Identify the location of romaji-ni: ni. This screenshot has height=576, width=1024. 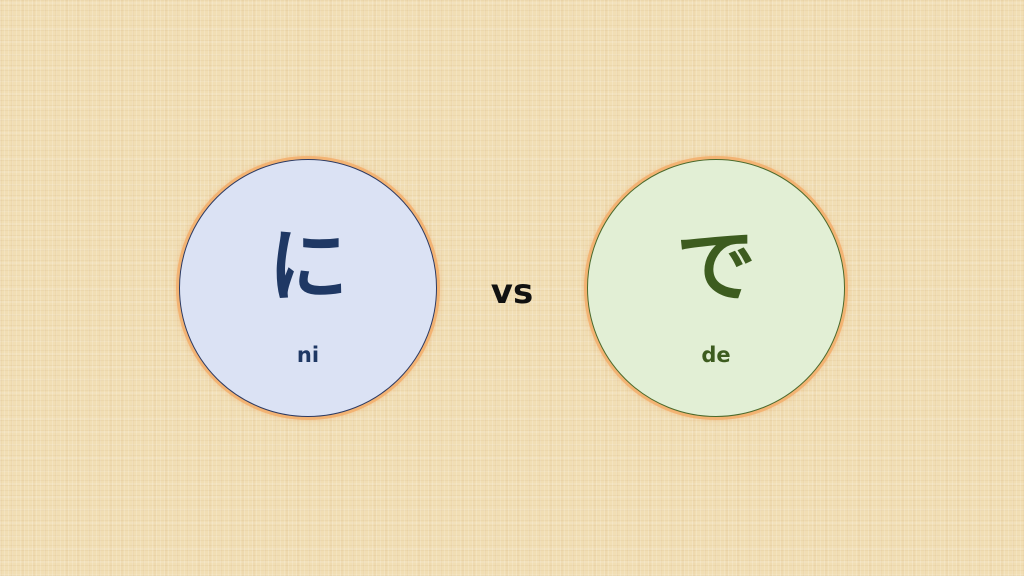
(308, 355).